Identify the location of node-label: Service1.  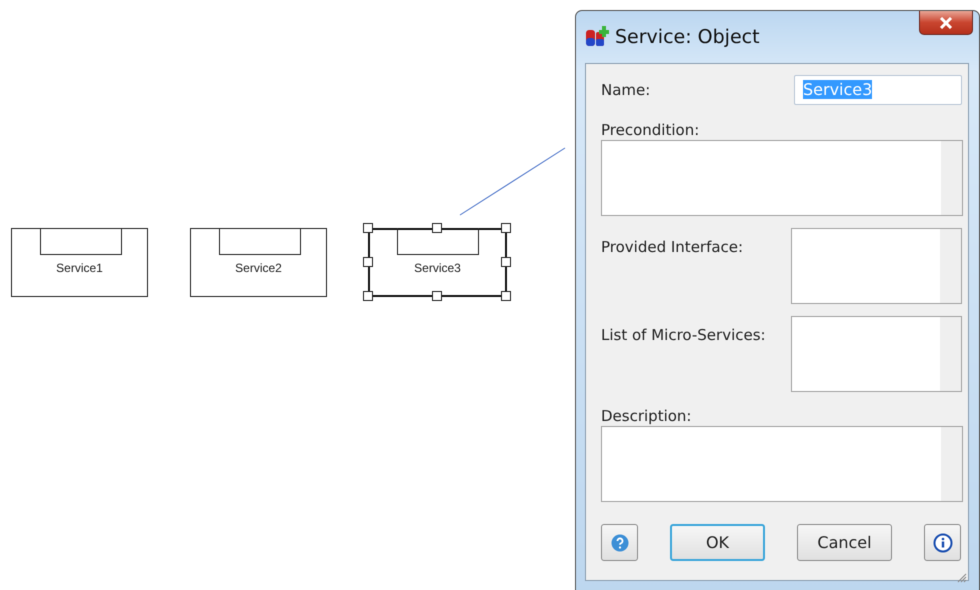
(79, 268).